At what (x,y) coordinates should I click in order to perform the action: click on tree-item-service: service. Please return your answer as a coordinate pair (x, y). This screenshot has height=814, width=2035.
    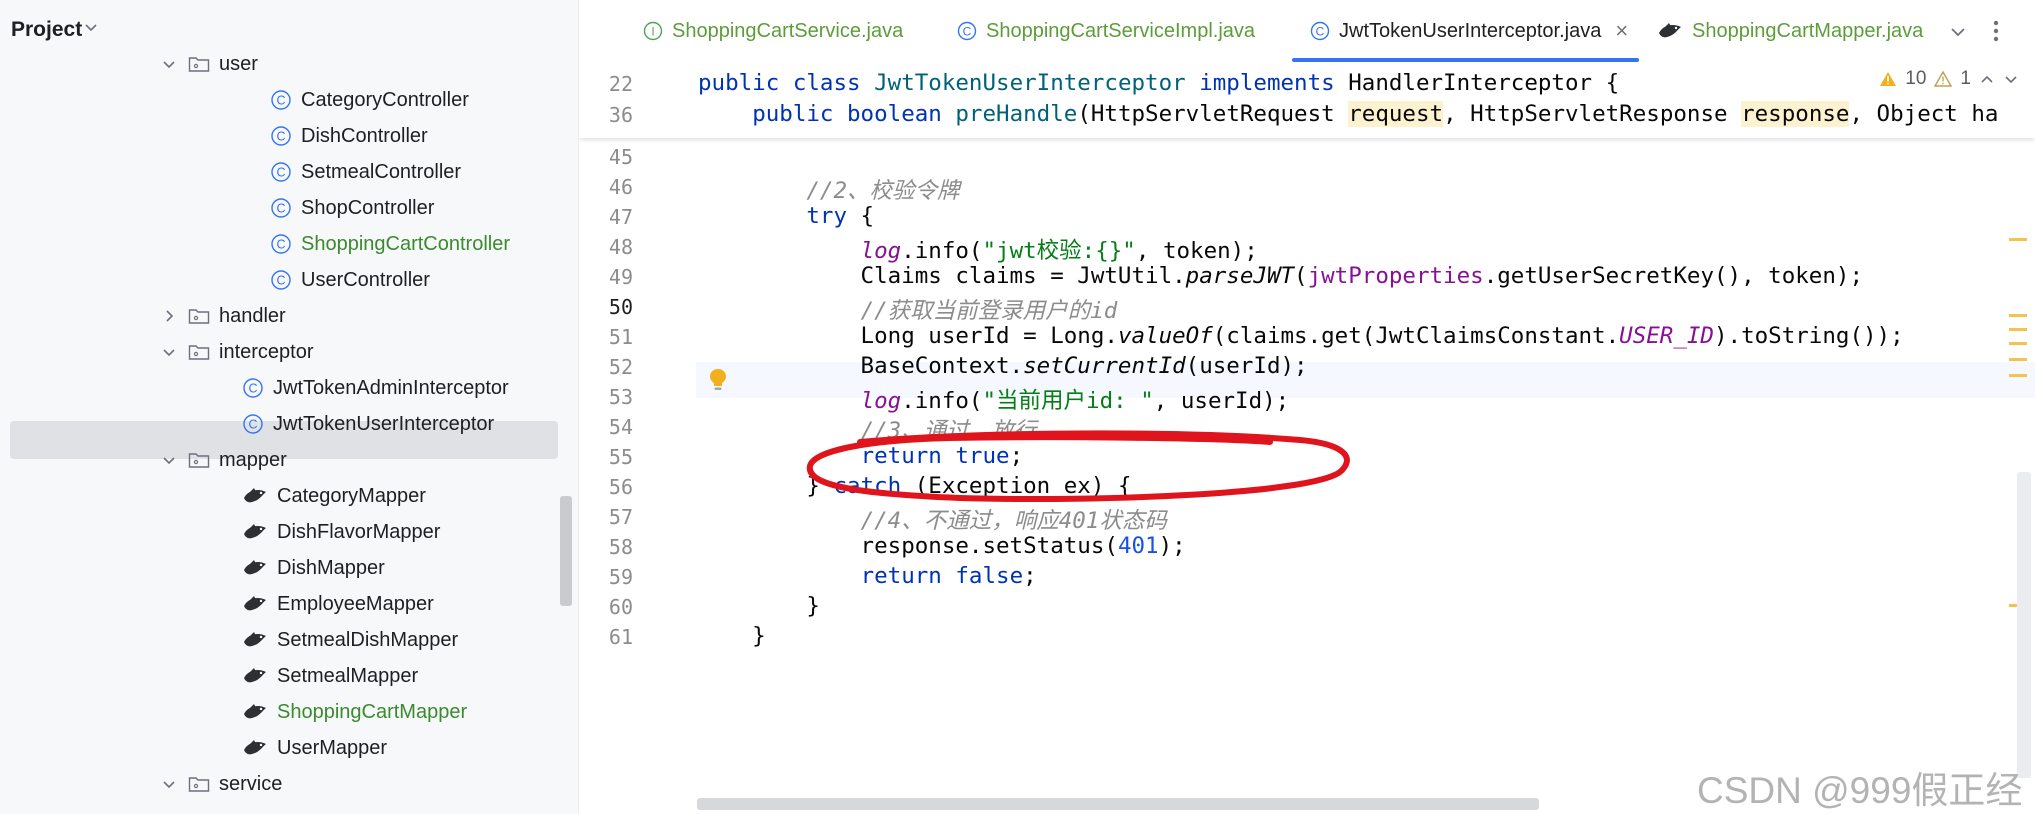
    Looking at the image, I should click on (222, 784).